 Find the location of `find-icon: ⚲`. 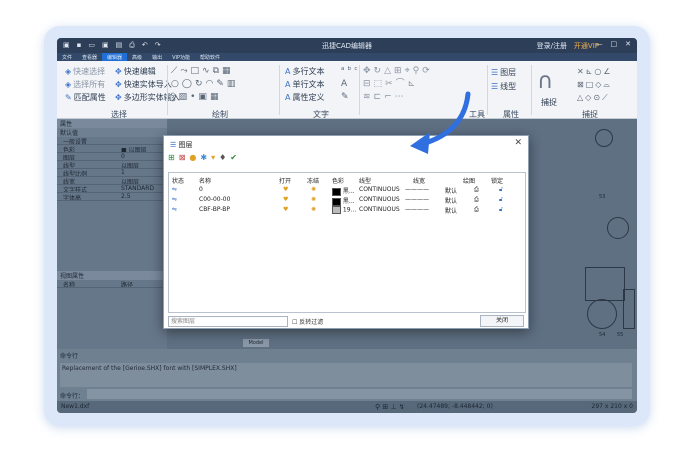

find-icon: ⚲ is located at coordinates (417, 71).